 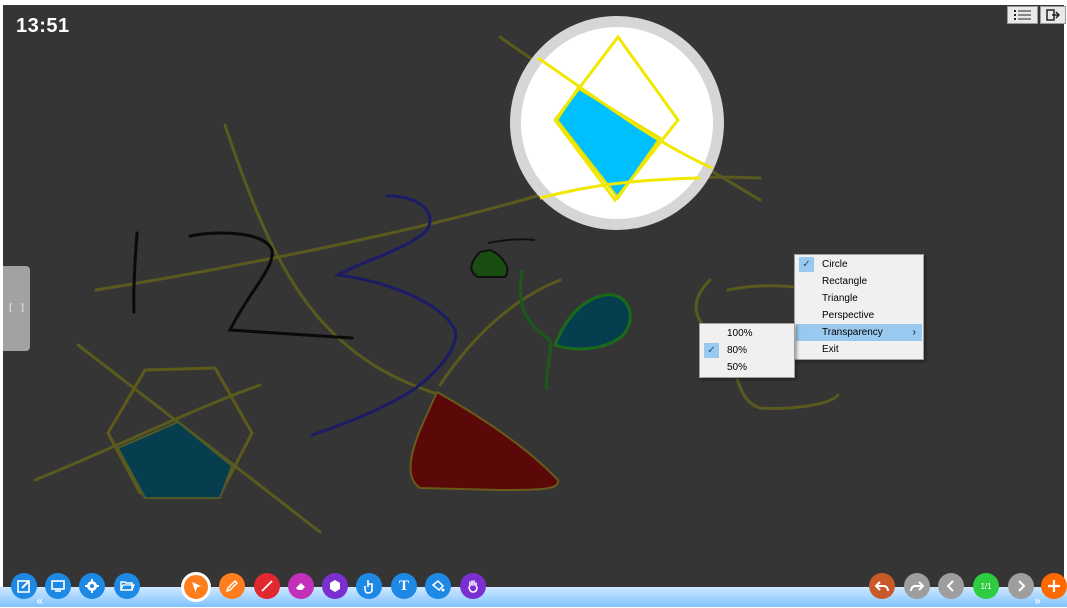 I want to click on text-icon: T, so click(x=403, y=585).